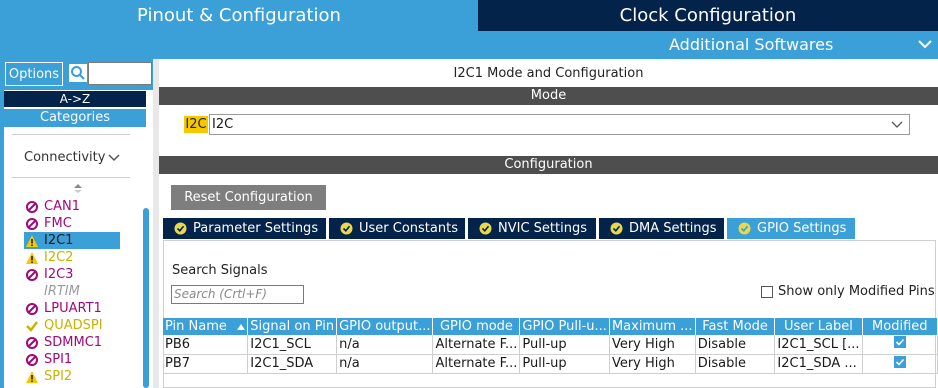 The height and width of the screenshot is (388, 938). I want to click on search-signals-input: Search (Crtl+F), so click(237, 294).